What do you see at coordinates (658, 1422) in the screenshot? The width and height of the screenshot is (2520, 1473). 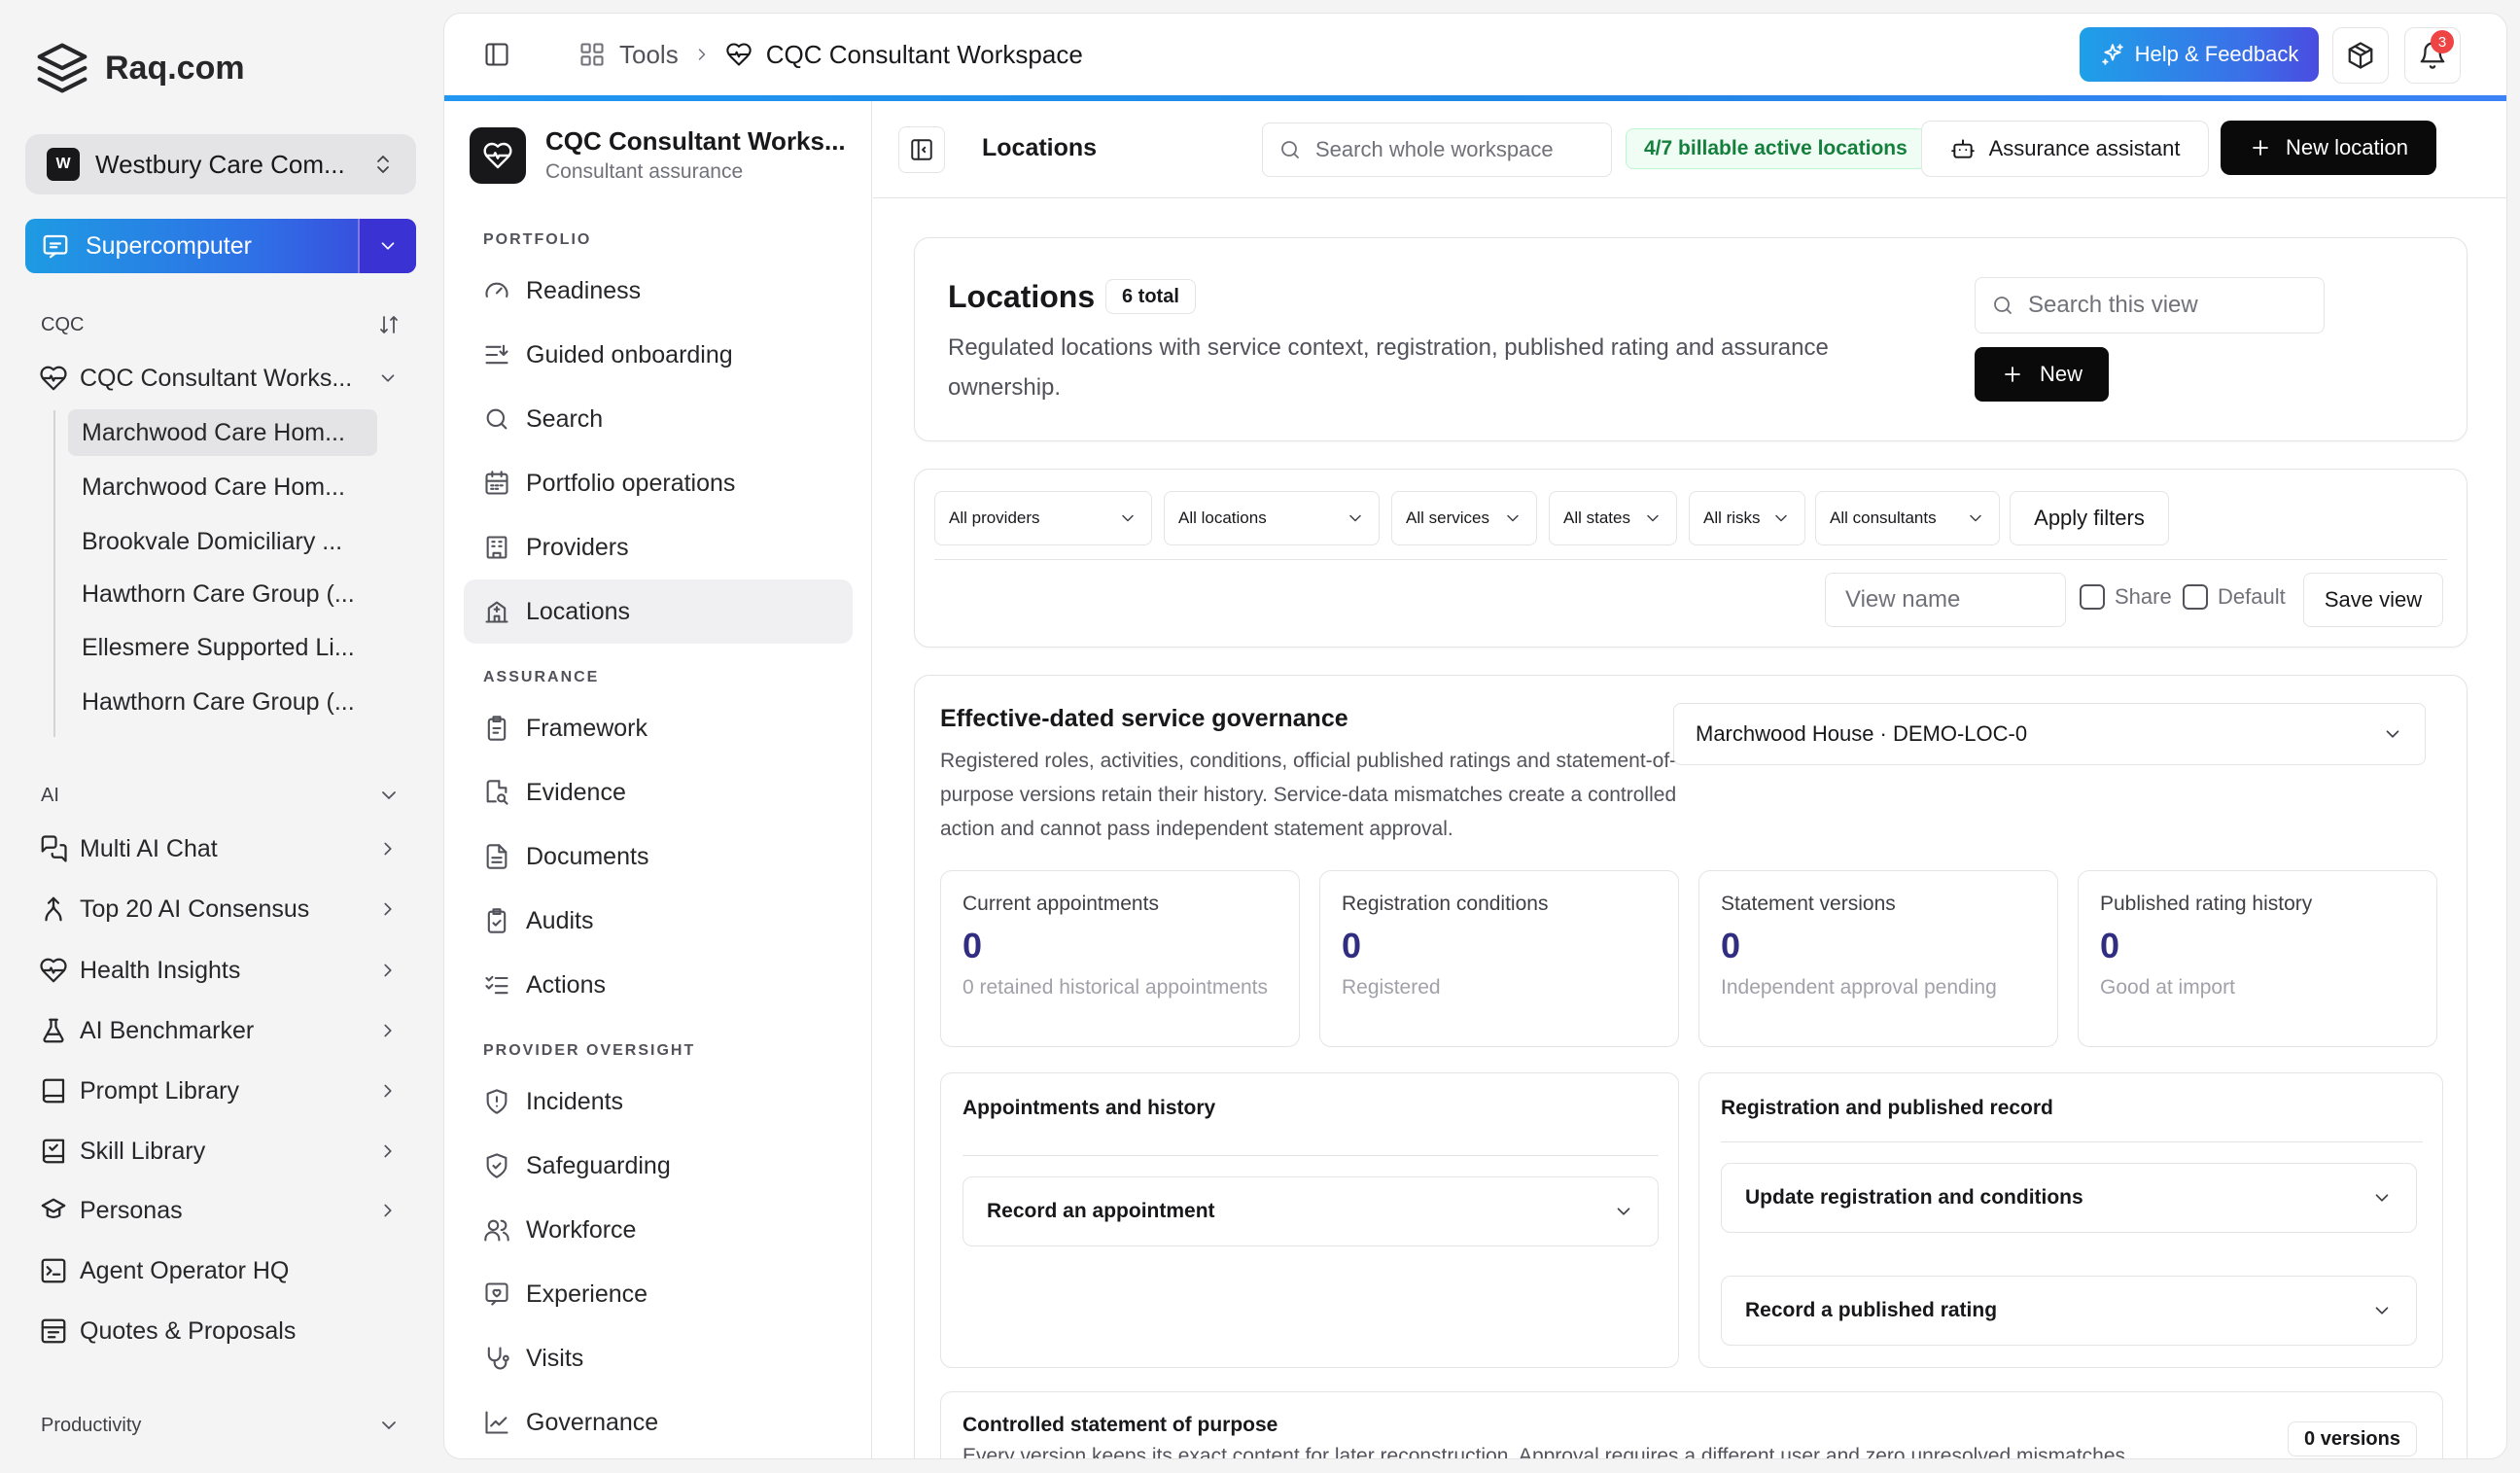 I see `nav-item-governance: Governance` at bounding box center [658, 1422].